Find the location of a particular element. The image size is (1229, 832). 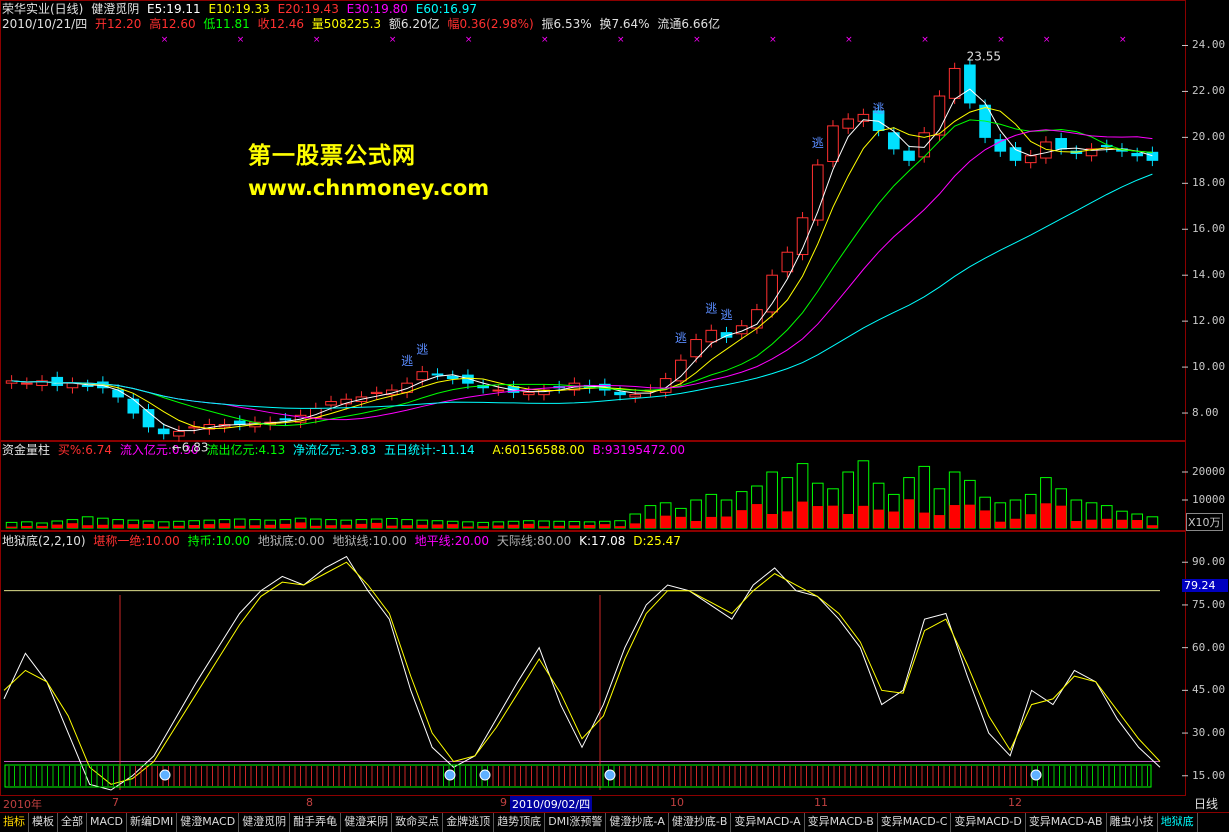

tab-10: 金牌逃顶 is located at coordinates (469, 822).